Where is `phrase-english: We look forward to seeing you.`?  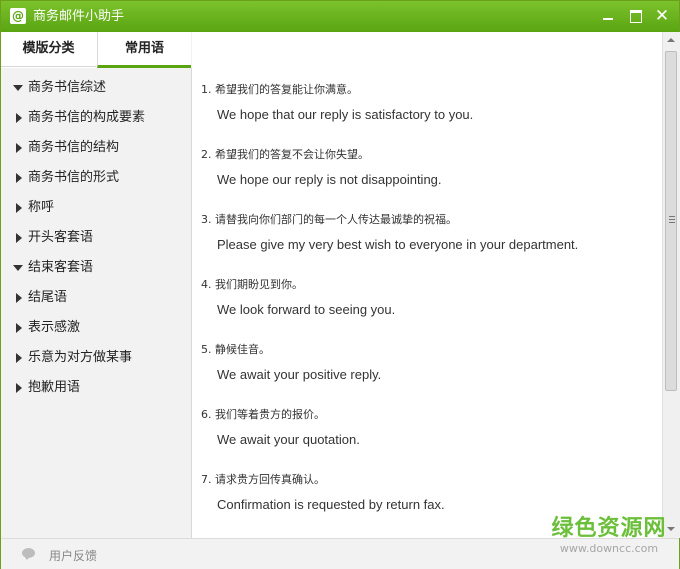
phrase-english: We look forward to seeing you. is located at coordinates (306, 309).